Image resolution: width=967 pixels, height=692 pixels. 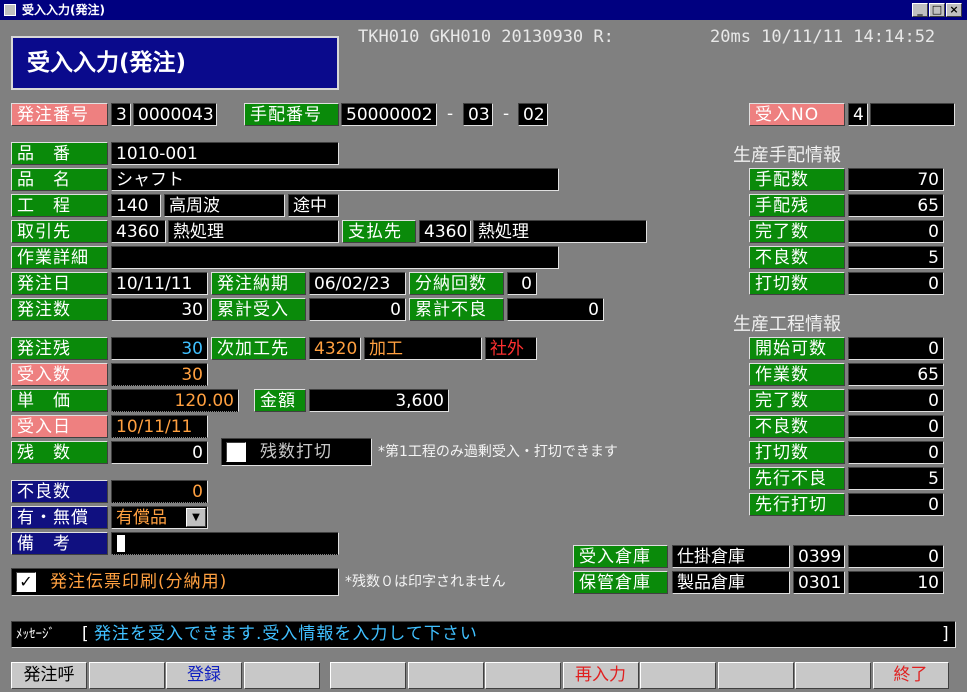 I want to click on function-key-12: 終了, so click(x=910, y=675).